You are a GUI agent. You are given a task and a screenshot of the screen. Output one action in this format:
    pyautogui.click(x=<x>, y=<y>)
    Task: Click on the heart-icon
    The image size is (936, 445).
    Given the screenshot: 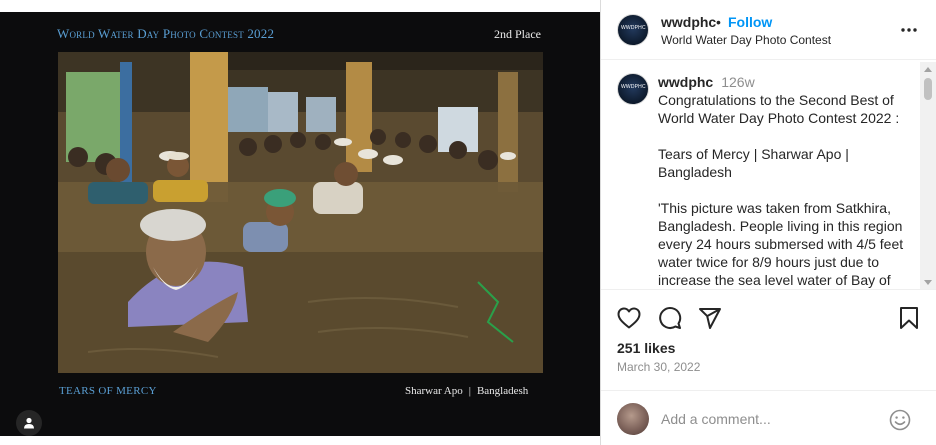 What is the action you would take?
    pyautogui.click(x=629, y=318)
    